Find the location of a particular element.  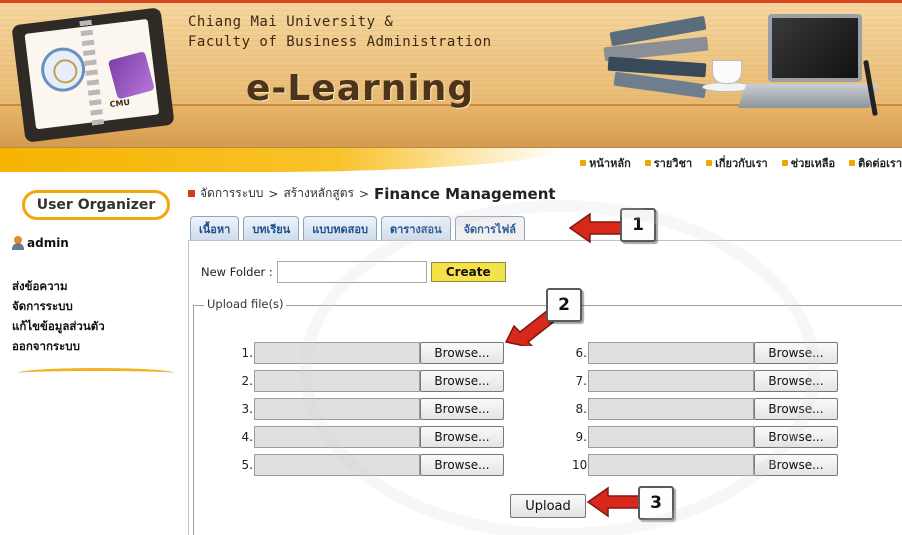

file-row-number: 10. is located at coordinates (582, 465).